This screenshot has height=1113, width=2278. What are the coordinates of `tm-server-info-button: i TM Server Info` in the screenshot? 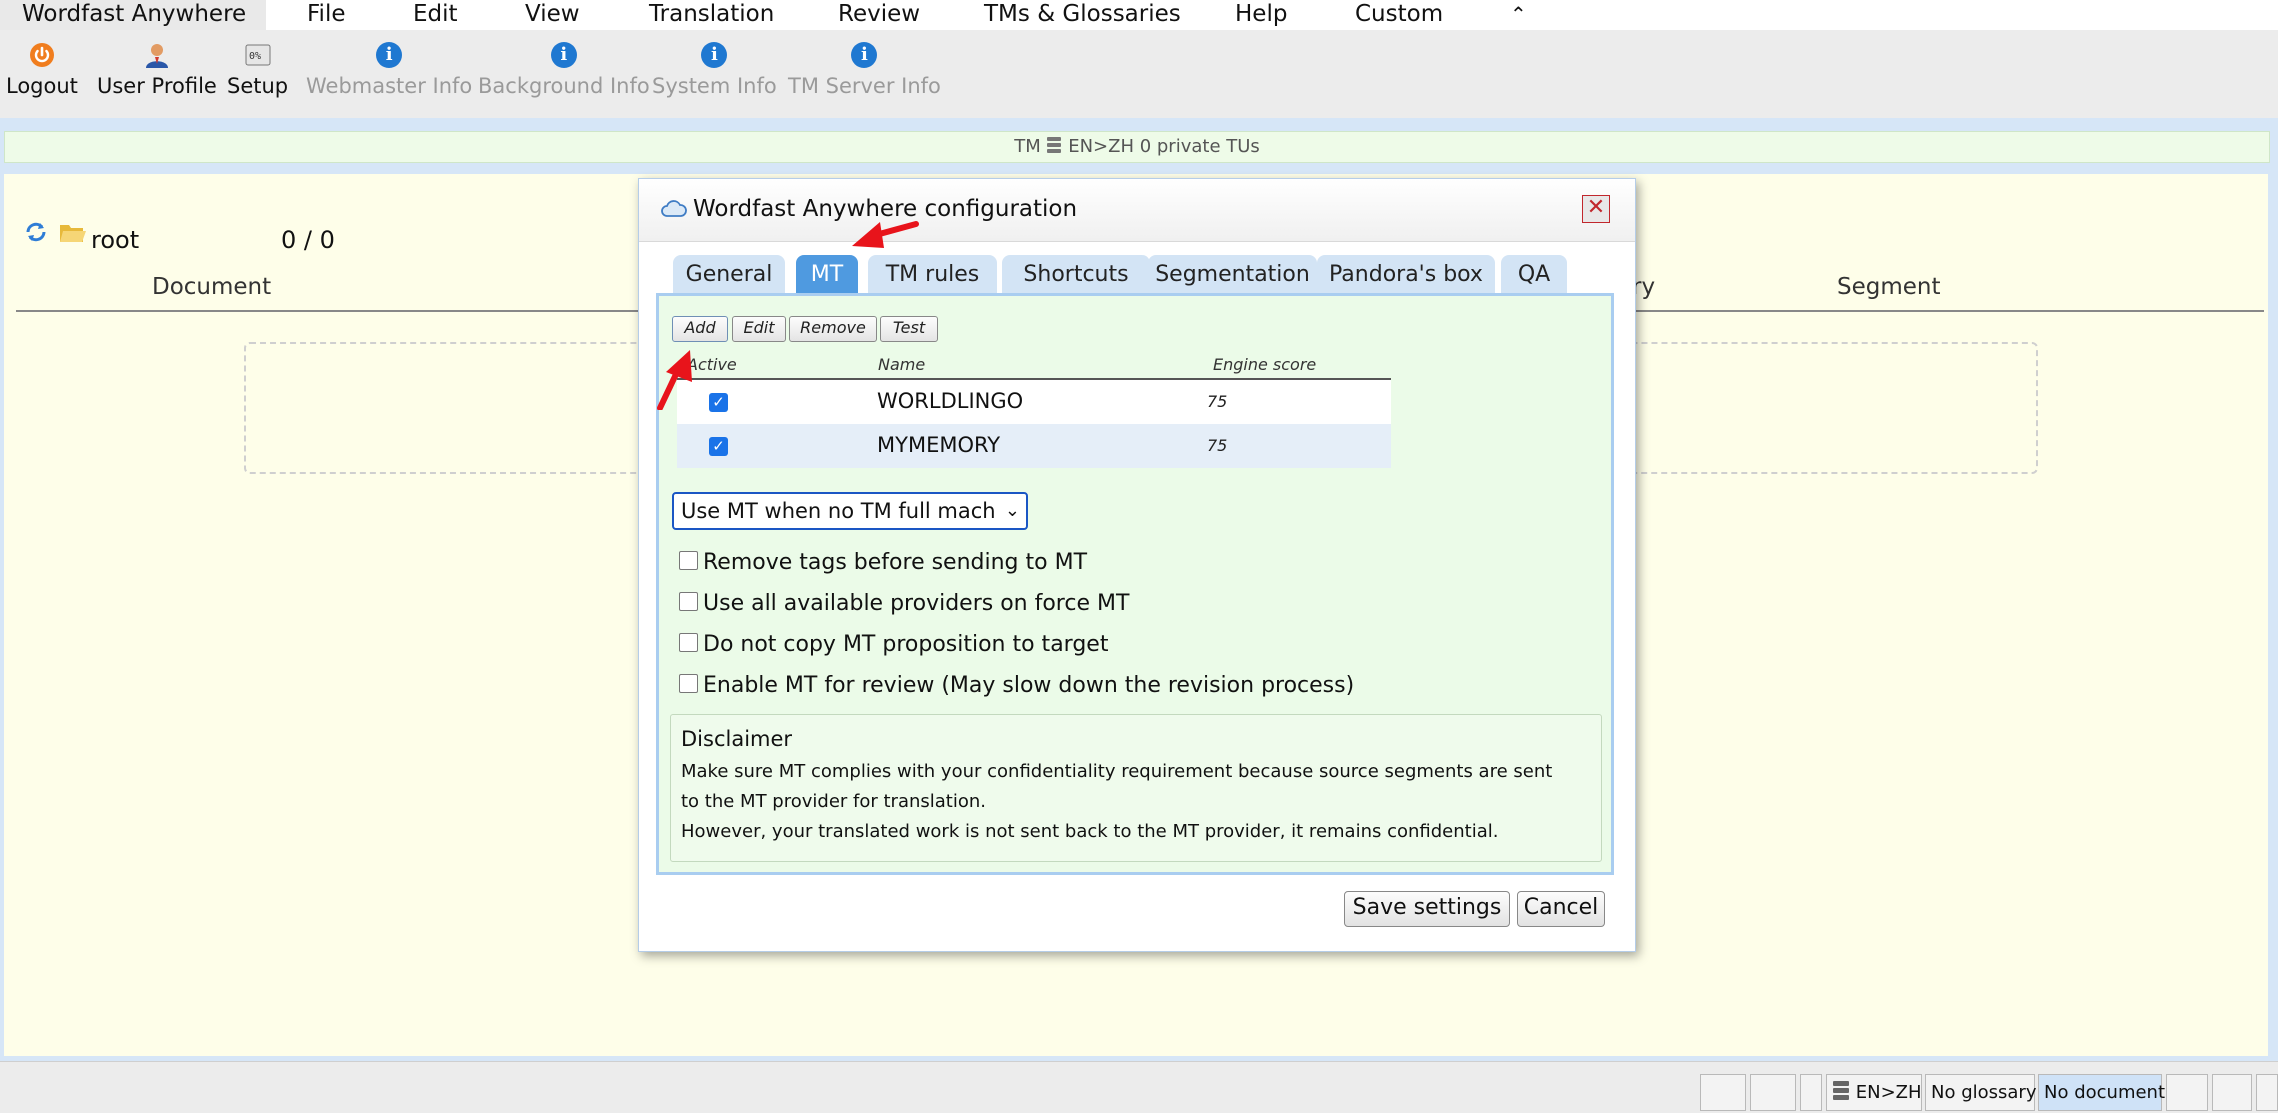 It's located at (864, 70).